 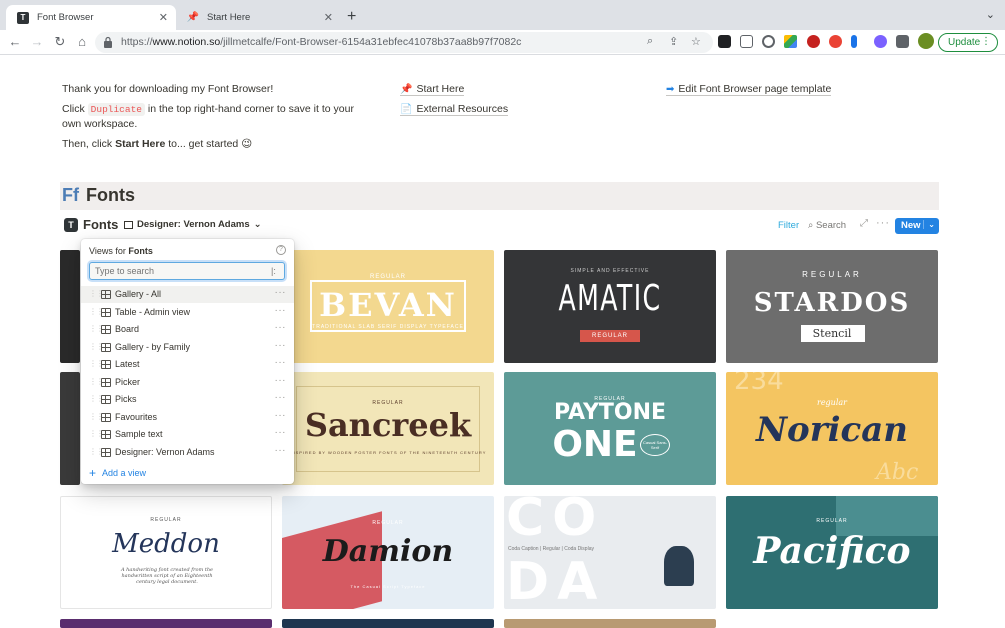 What do you see at coordinates (610, 298) in the screenshot?
I see `card-title: AMATIC` at bounding box center [610, 298].